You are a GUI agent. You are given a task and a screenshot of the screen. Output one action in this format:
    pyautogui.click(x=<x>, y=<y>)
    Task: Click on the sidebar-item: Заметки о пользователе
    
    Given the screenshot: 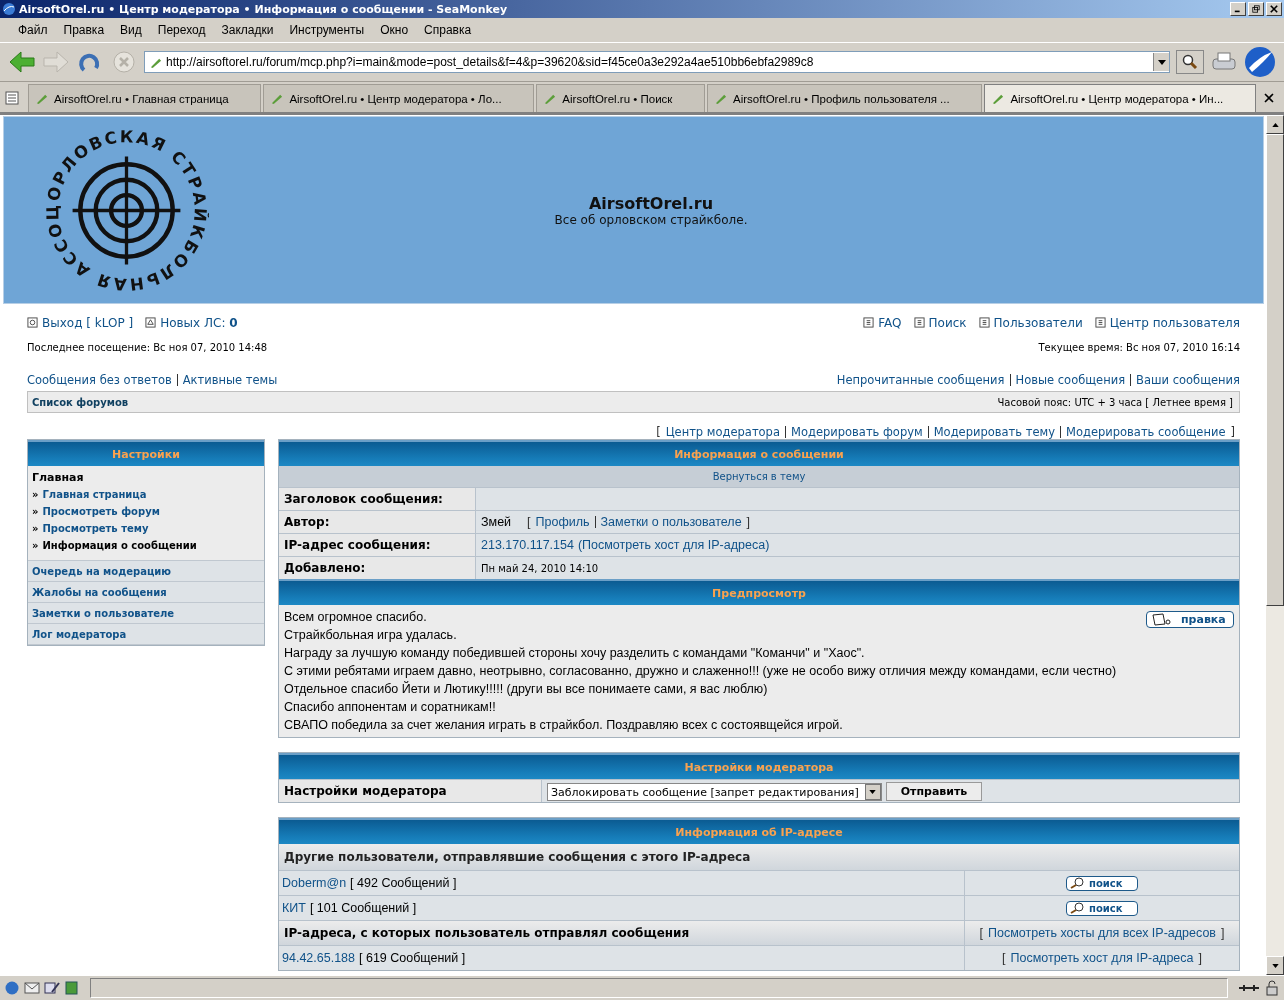 What is the action you would take?
    pyautogui.click(x=146, y=613)
    